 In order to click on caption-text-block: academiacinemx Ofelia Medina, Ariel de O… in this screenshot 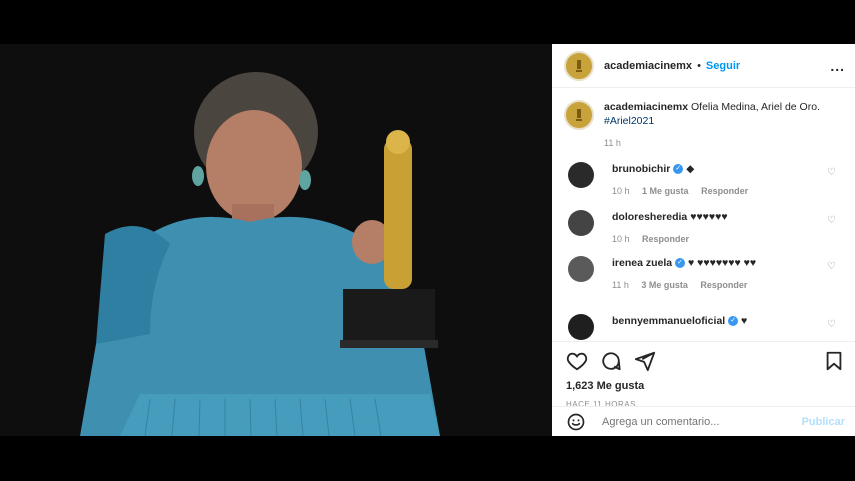, I will do `click(714, 125)`.